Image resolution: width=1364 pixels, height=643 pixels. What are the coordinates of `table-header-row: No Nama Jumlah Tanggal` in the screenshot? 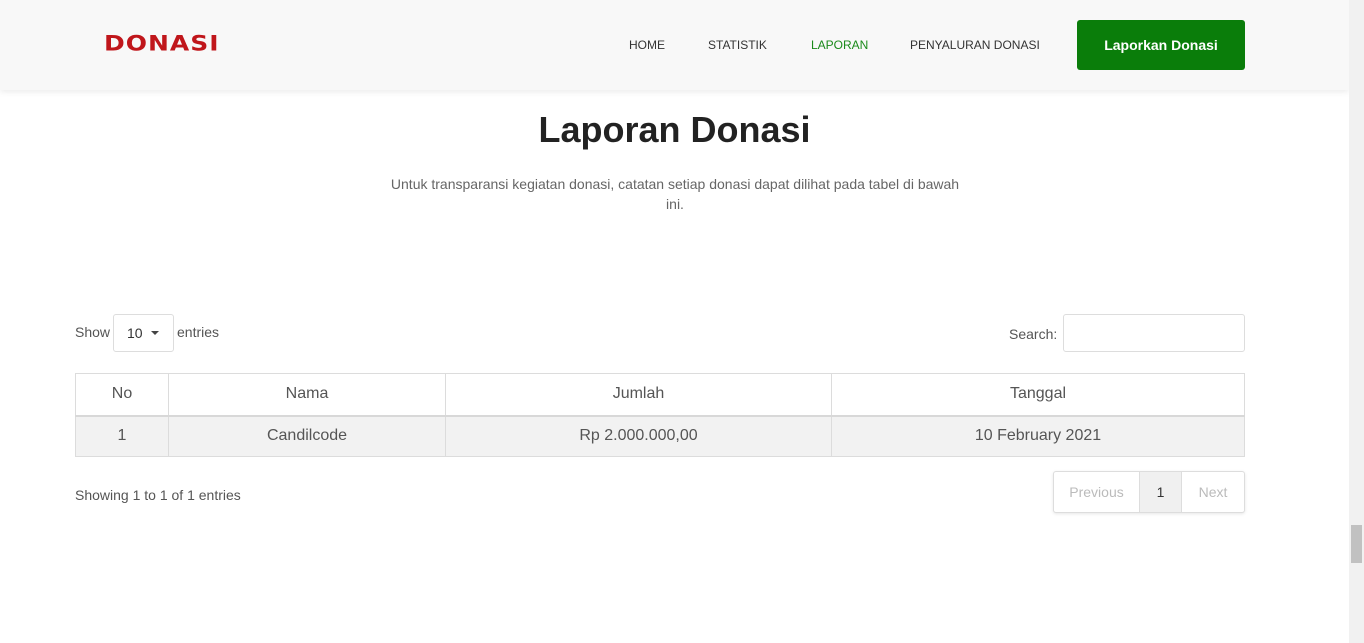 It's located at (660, 395).